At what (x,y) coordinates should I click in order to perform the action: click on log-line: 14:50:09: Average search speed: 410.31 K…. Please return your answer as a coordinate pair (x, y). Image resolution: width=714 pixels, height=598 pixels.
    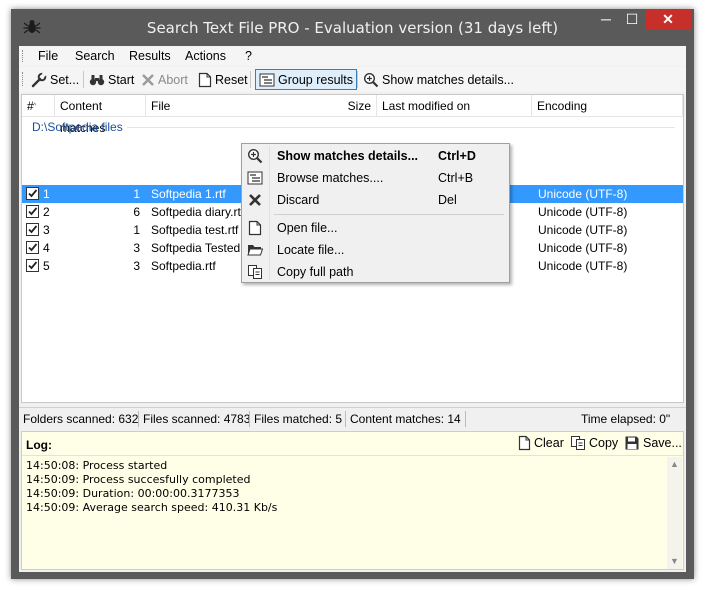
    Looking at the image, I should click on (152, 507).